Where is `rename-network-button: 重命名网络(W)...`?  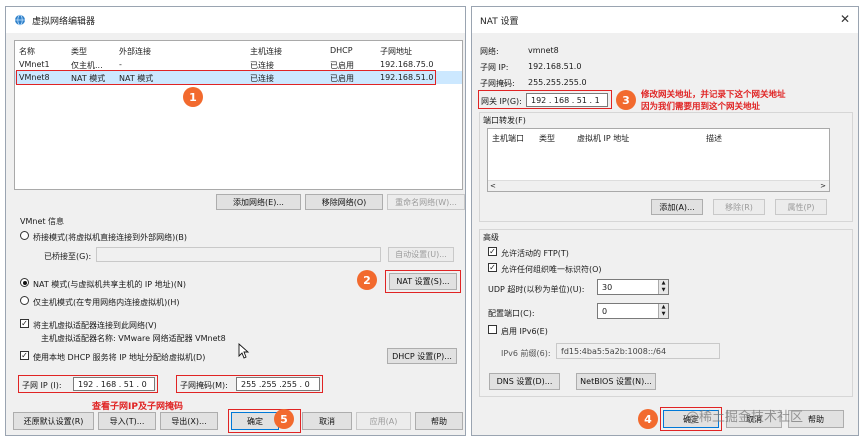 rename-network-button: 重命名网络(W)... is located at coordinates (426, 202).